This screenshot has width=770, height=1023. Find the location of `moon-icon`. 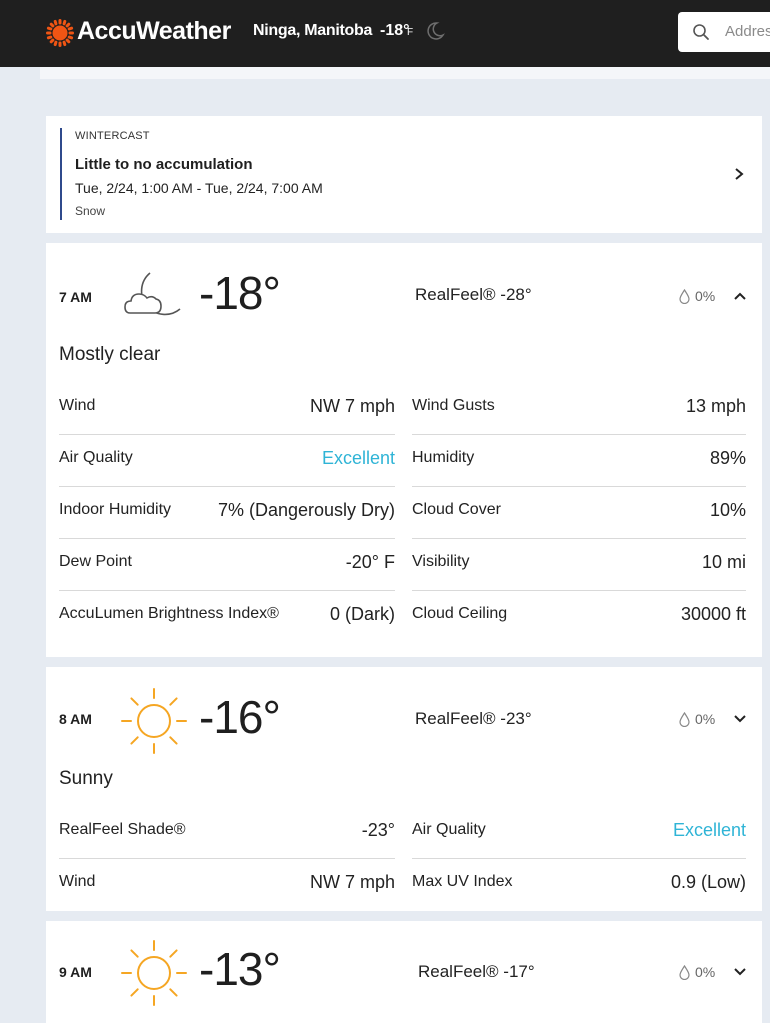

moon-icon is located at coordinates (436, 31).